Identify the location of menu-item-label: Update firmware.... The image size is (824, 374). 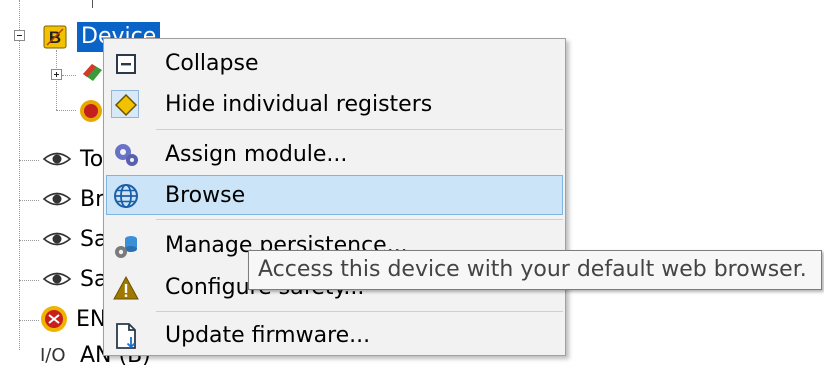
(268, 335).